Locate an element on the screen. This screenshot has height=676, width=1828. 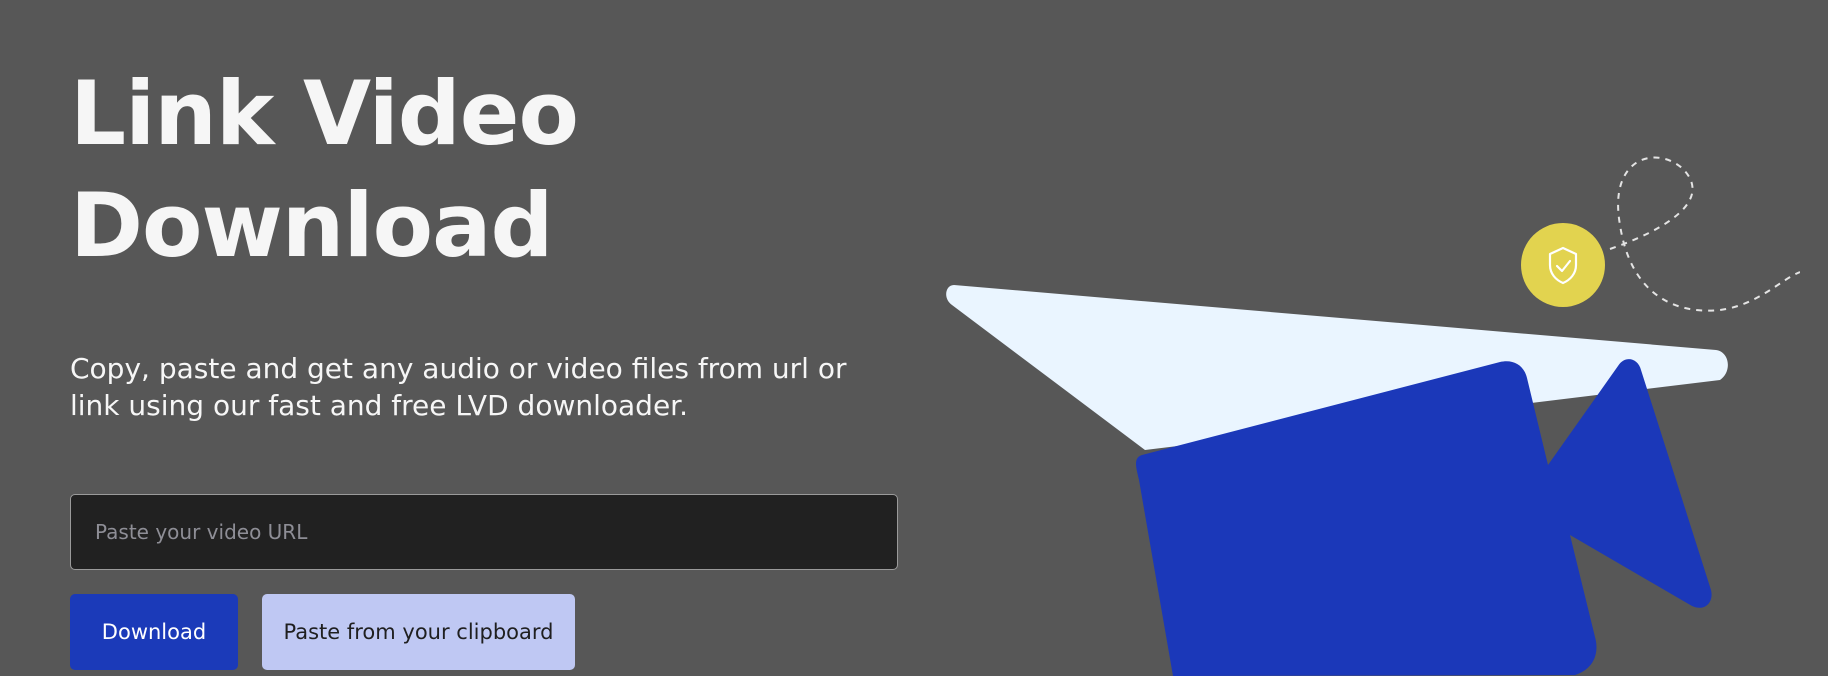
page-title: Link Video Download is located at coordinates (324, 169).